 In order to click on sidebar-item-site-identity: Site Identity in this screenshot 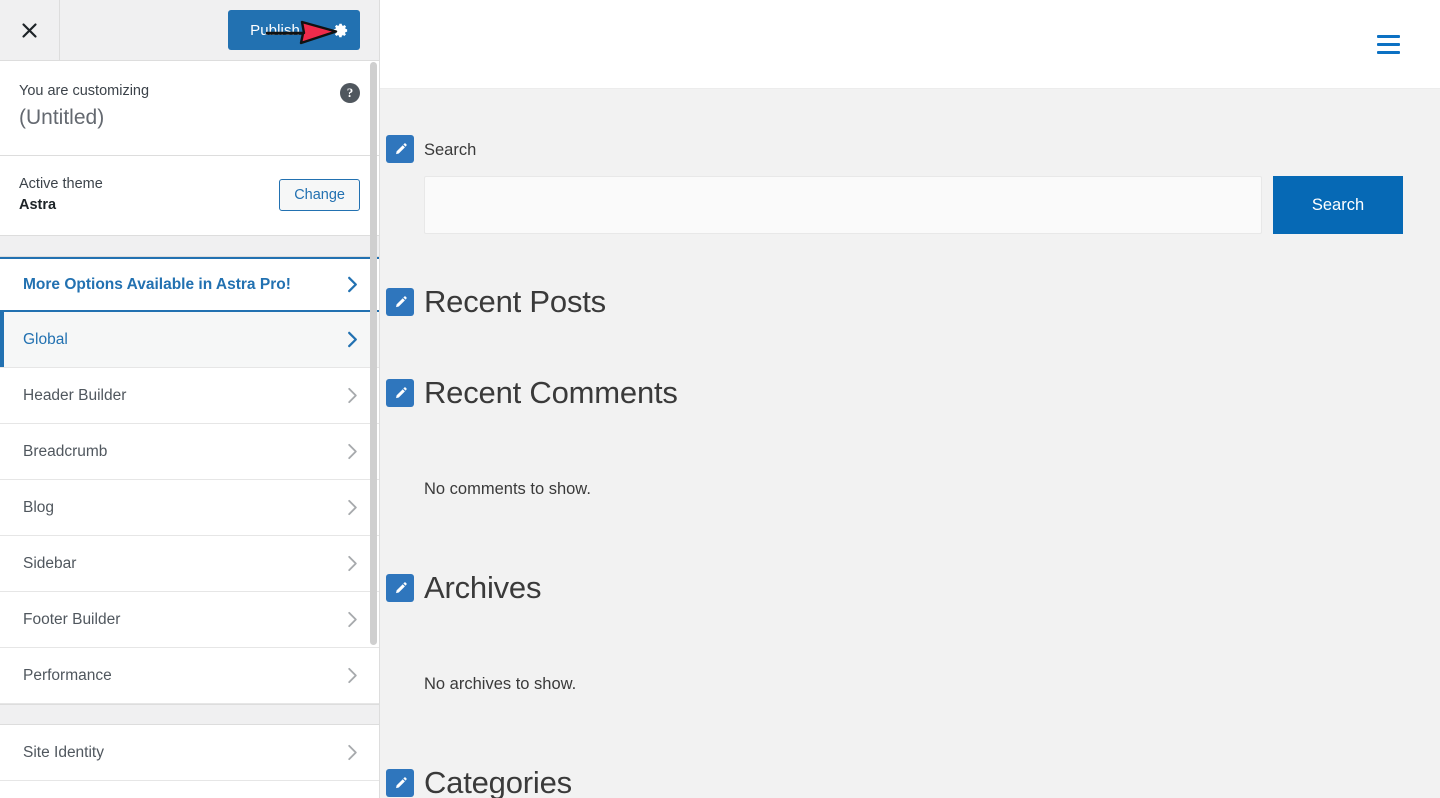, I will do `click(189, 753)`.